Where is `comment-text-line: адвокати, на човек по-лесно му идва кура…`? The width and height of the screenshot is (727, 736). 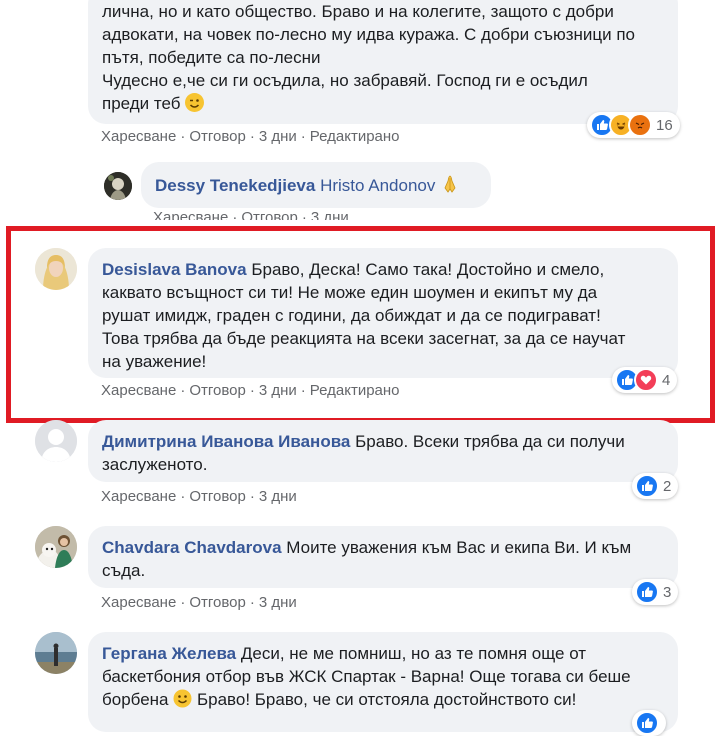 comment-text-line: адвокати, на човек по-лесно му идва кура… is located at coordinates (368, 34).